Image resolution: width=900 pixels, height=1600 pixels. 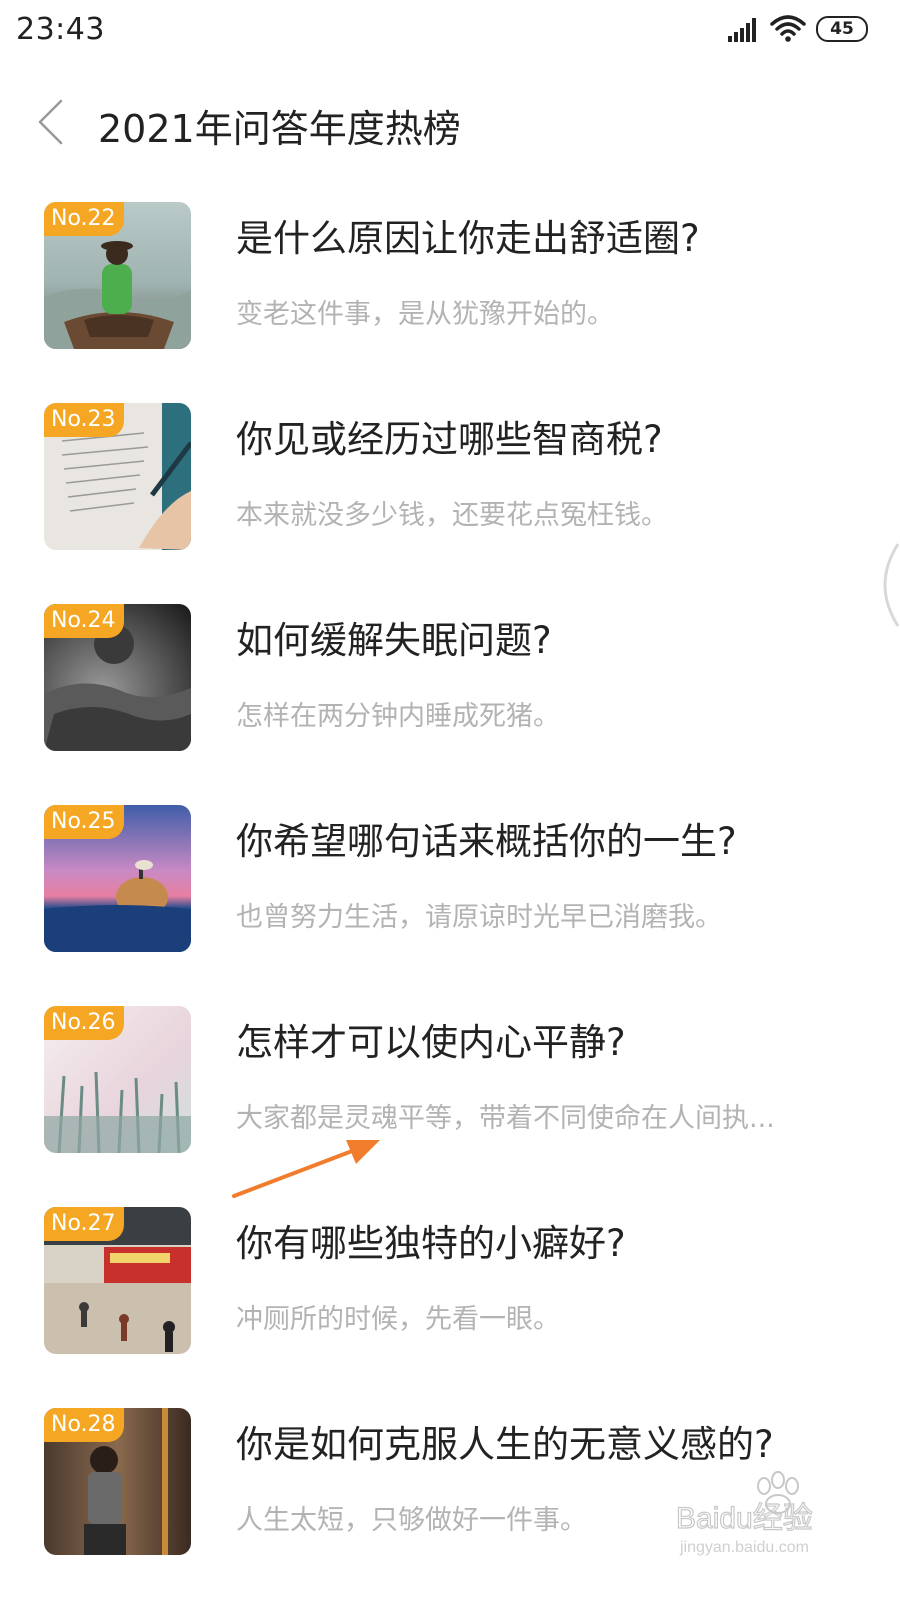 What do you see at coordinates (505, 1444) in the screenshot?
I see `item-title: 你是如何克服人生的无意义感的?` at bounding box center [505, 1444].